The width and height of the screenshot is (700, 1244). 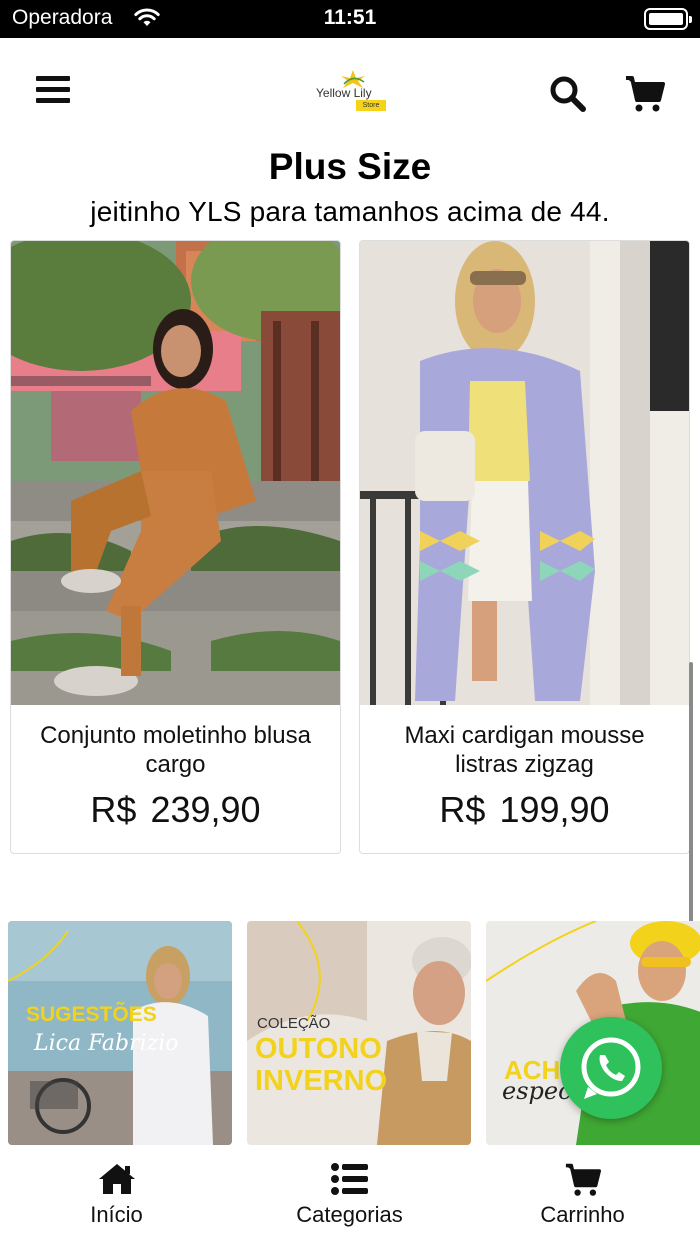 I want to click on whatsapp-button, so click(x=611, y=1068).